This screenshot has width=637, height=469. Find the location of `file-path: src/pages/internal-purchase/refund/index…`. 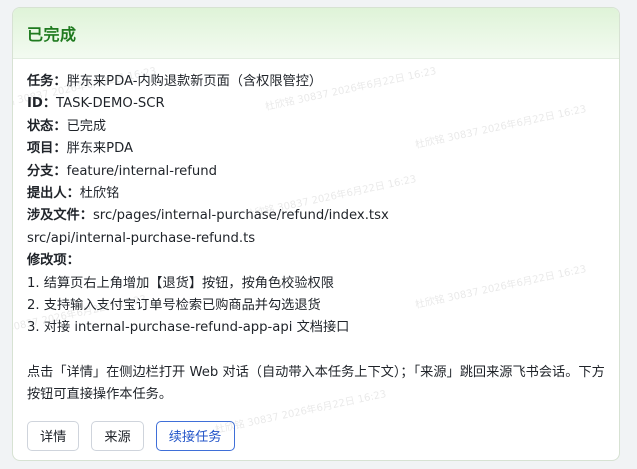

file-path: src/pages/internal-purchase/refund/index… is located at coordinates (240, 216).